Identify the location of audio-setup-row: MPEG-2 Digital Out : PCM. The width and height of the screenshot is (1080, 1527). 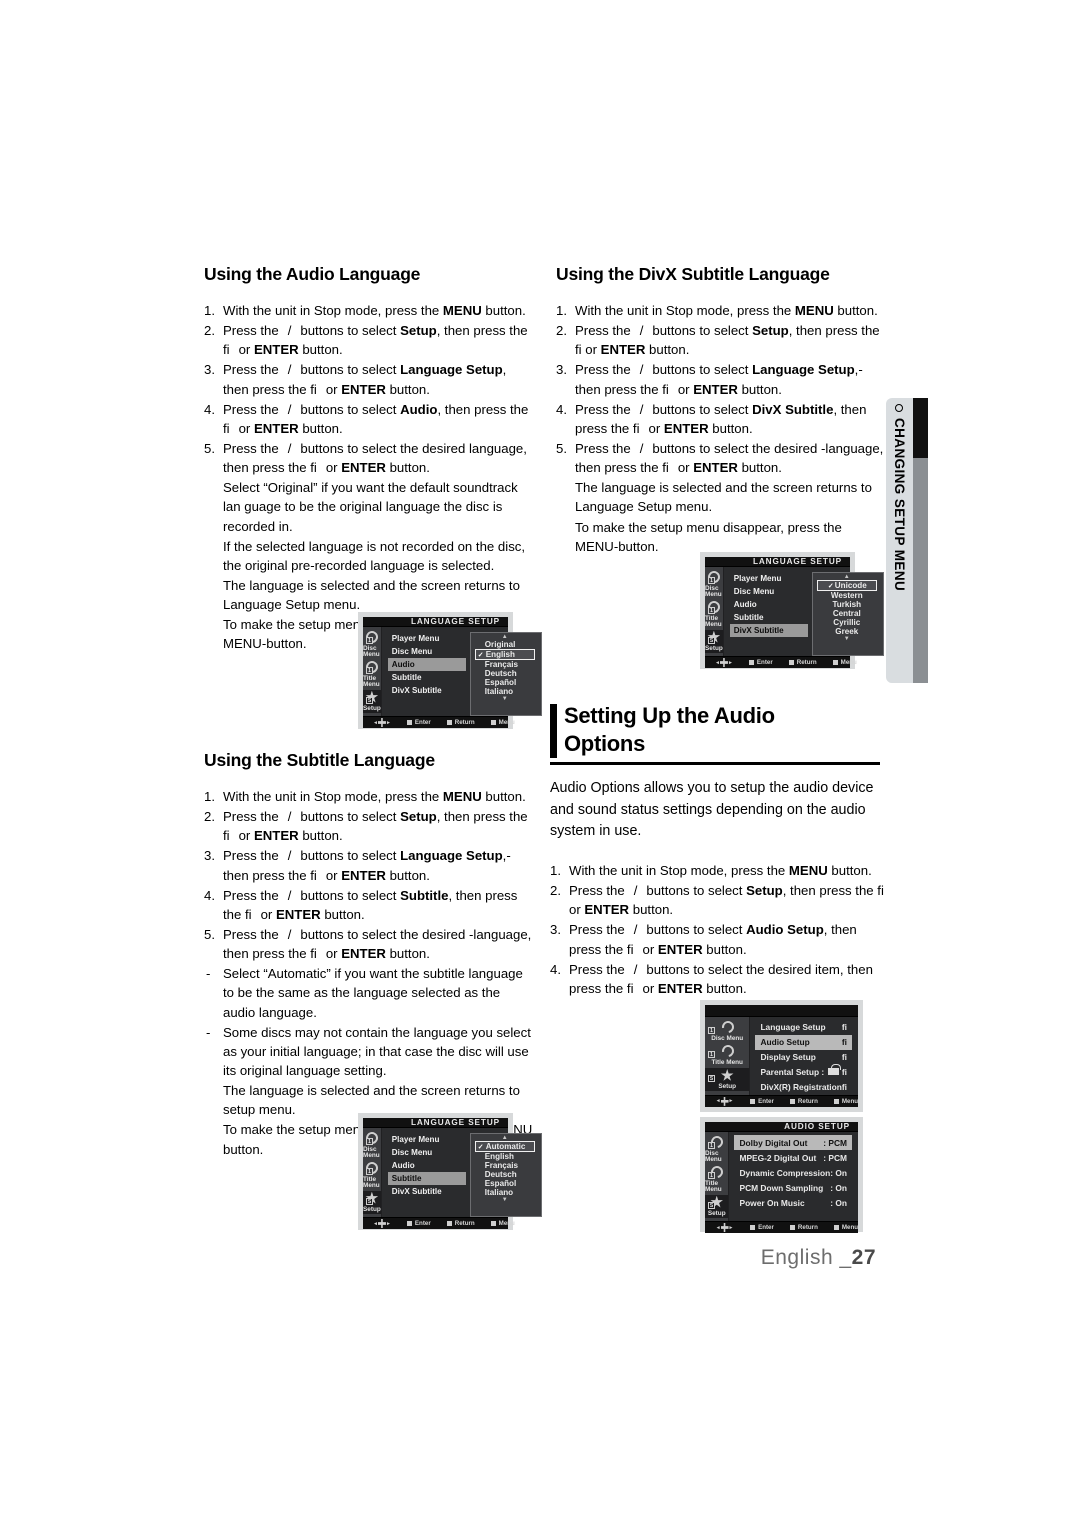
(793, 1157).